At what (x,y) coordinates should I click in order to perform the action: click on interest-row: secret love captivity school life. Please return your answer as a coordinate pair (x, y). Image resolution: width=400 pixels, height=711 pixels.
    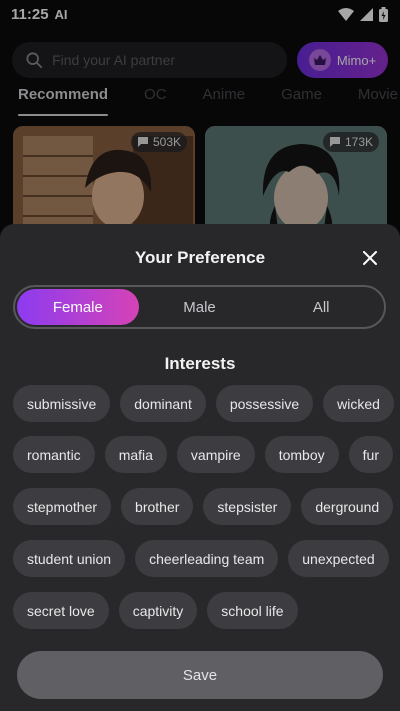
    Looking at the image, I should click on (155, 610).